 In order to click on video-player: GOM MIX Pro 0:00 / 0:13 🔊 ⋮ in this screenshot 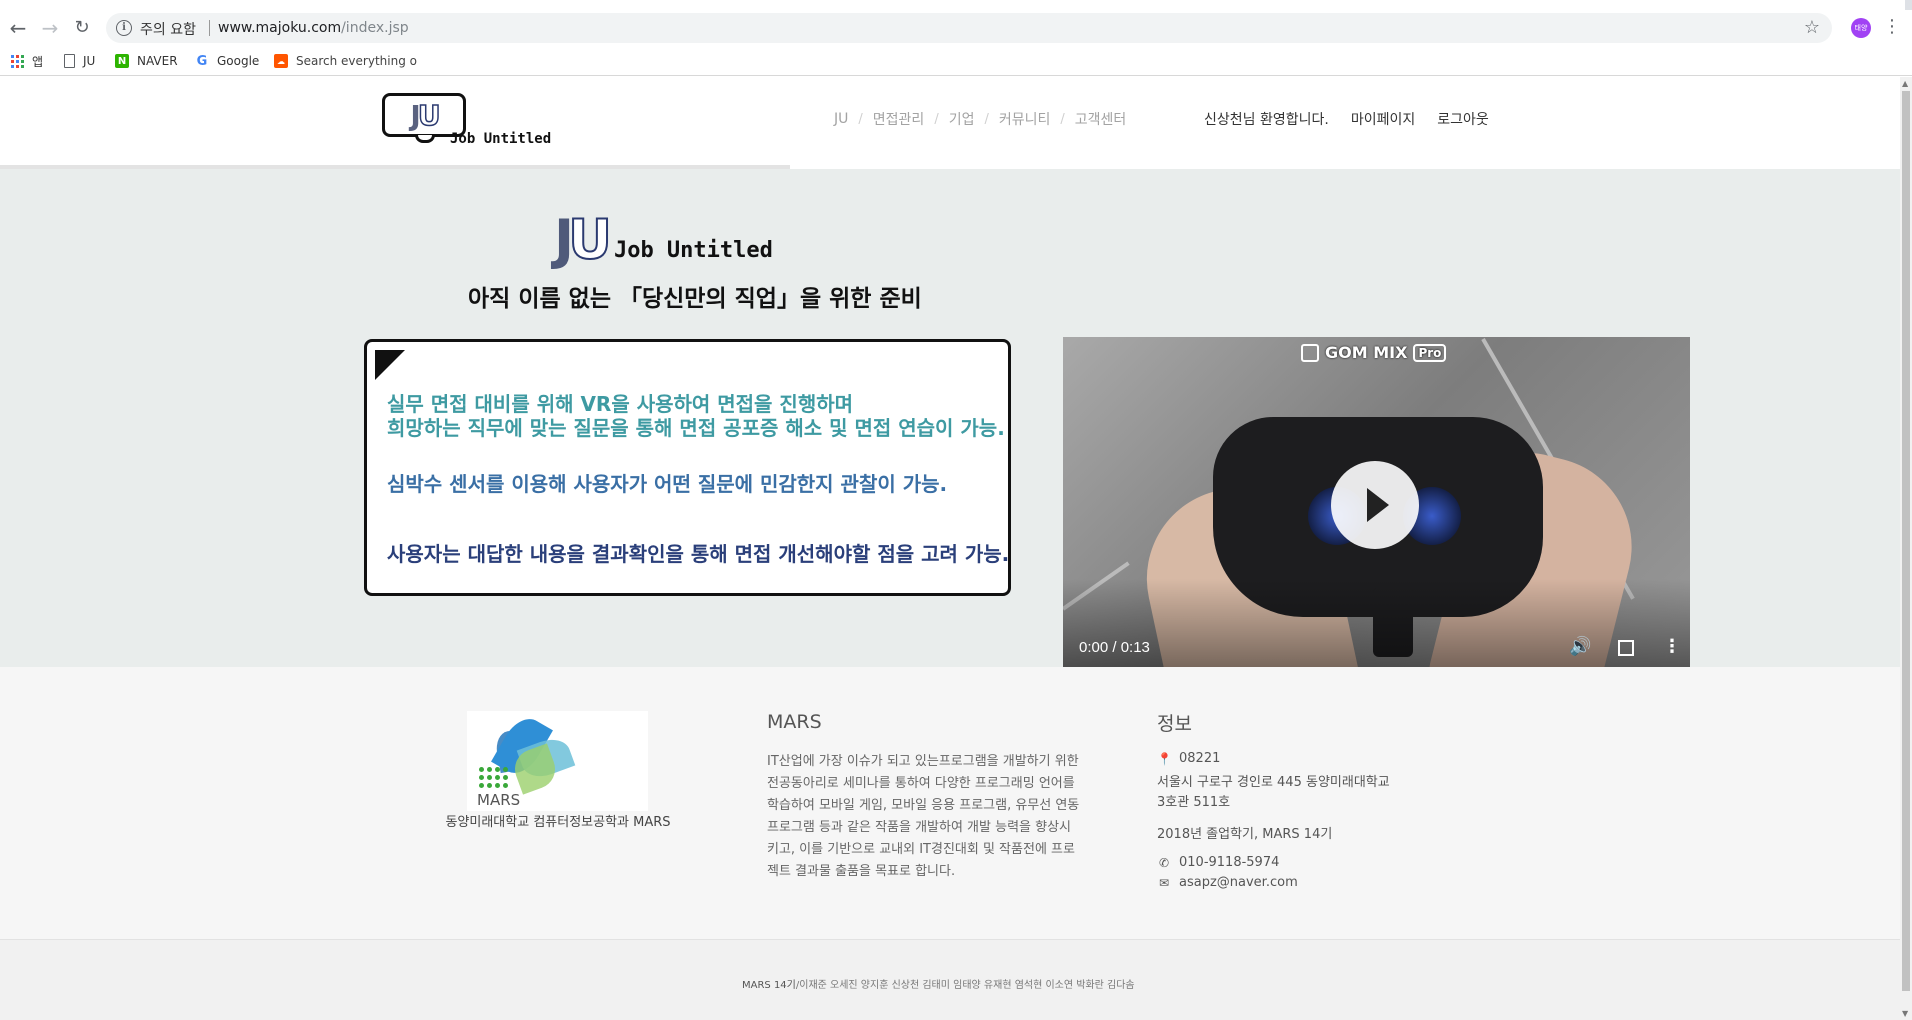, I will do `click(1376, 513)`.